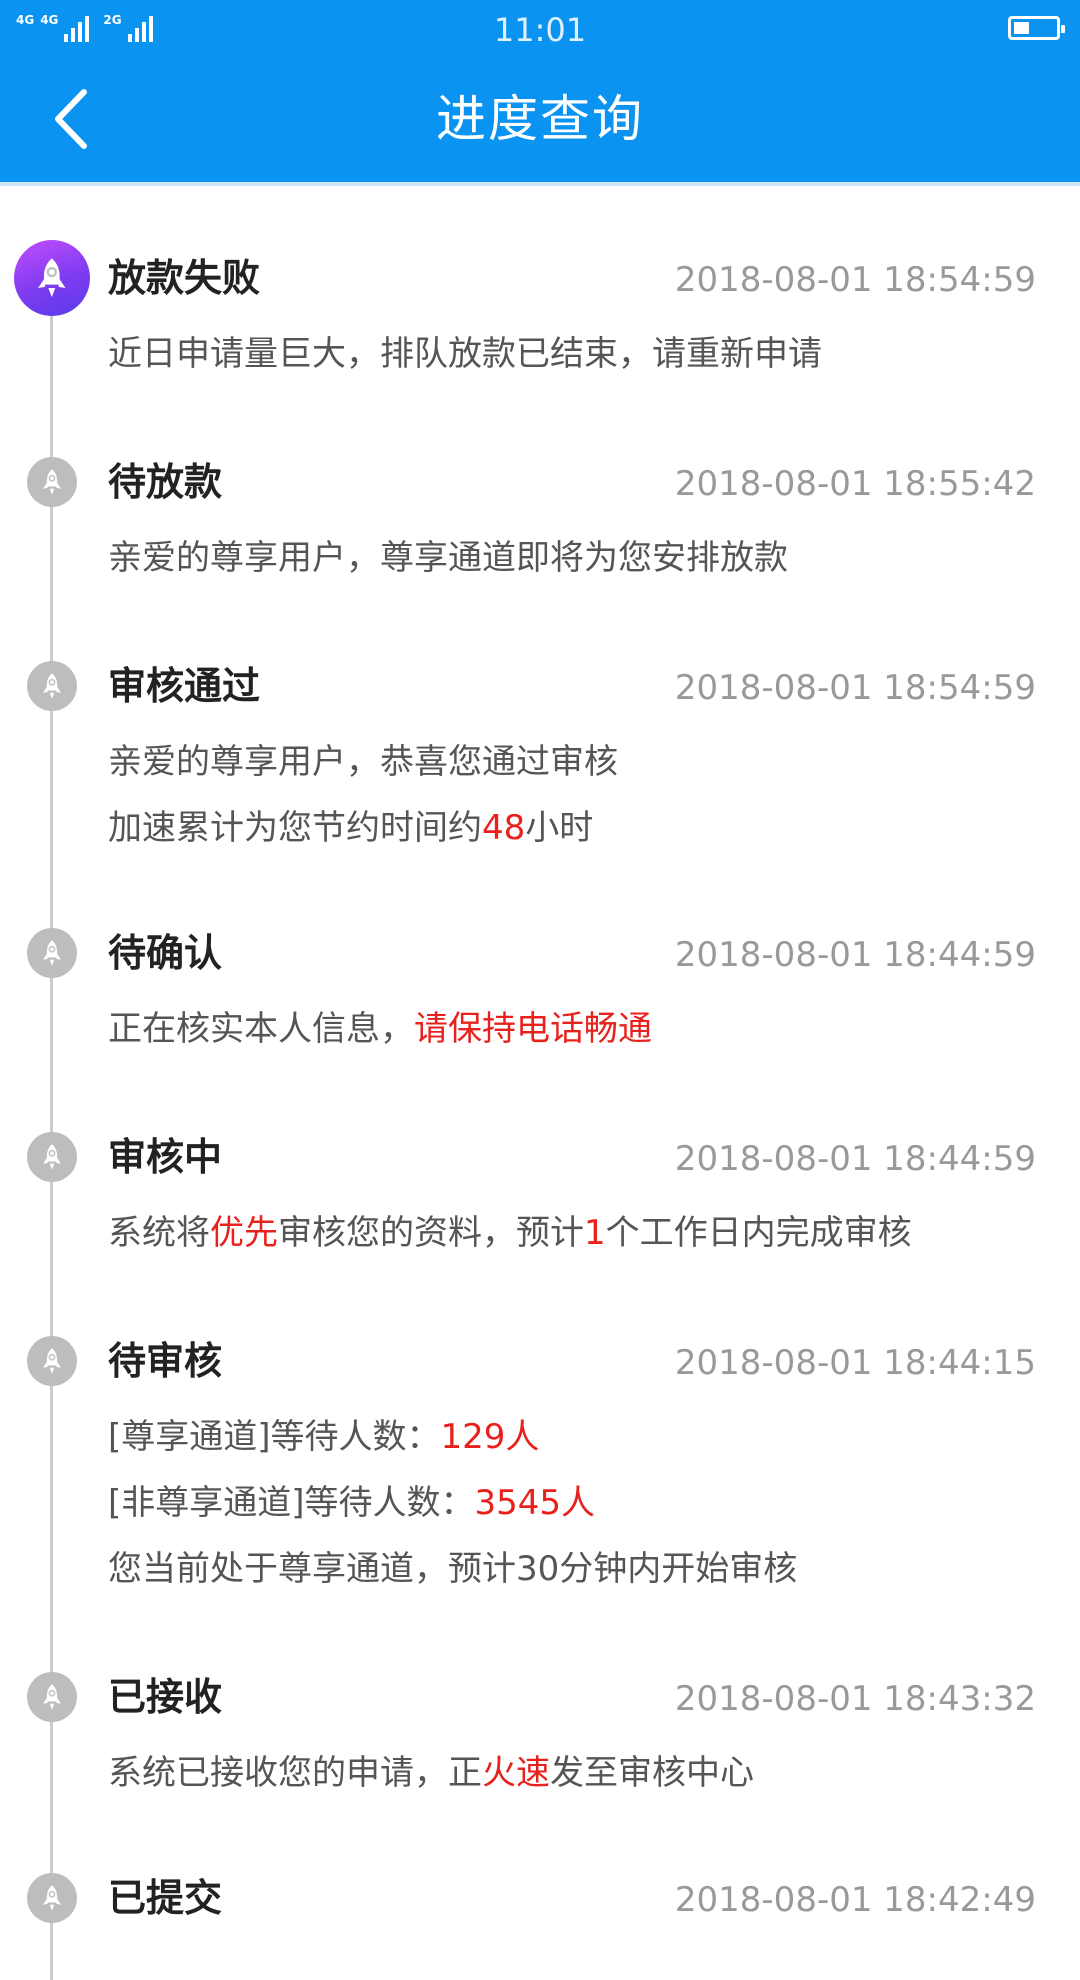  What do you see at coordinates (652, 1773) in the screenshot?
I see `description-text: 发至审核中心` at bounding box center [652, 1773].